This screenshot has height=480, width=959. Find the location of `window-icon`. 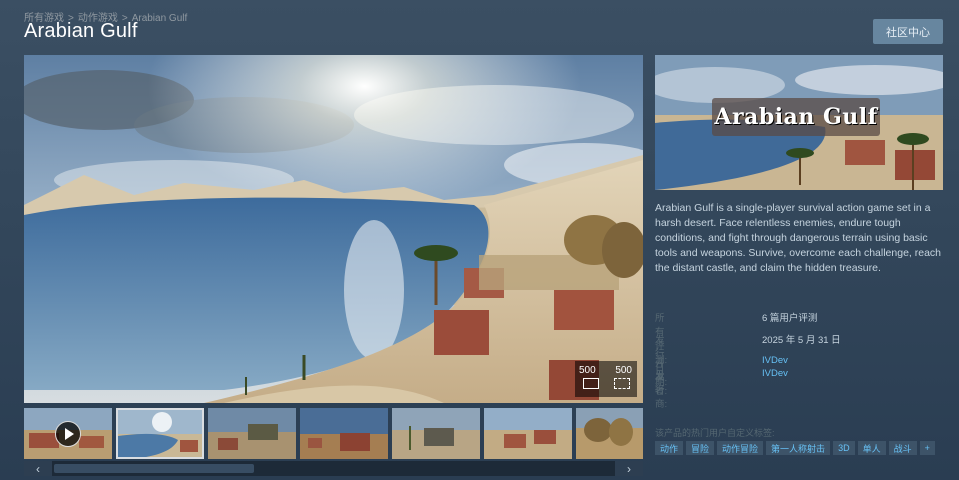

window-icon is located at coordinates (590, 383).